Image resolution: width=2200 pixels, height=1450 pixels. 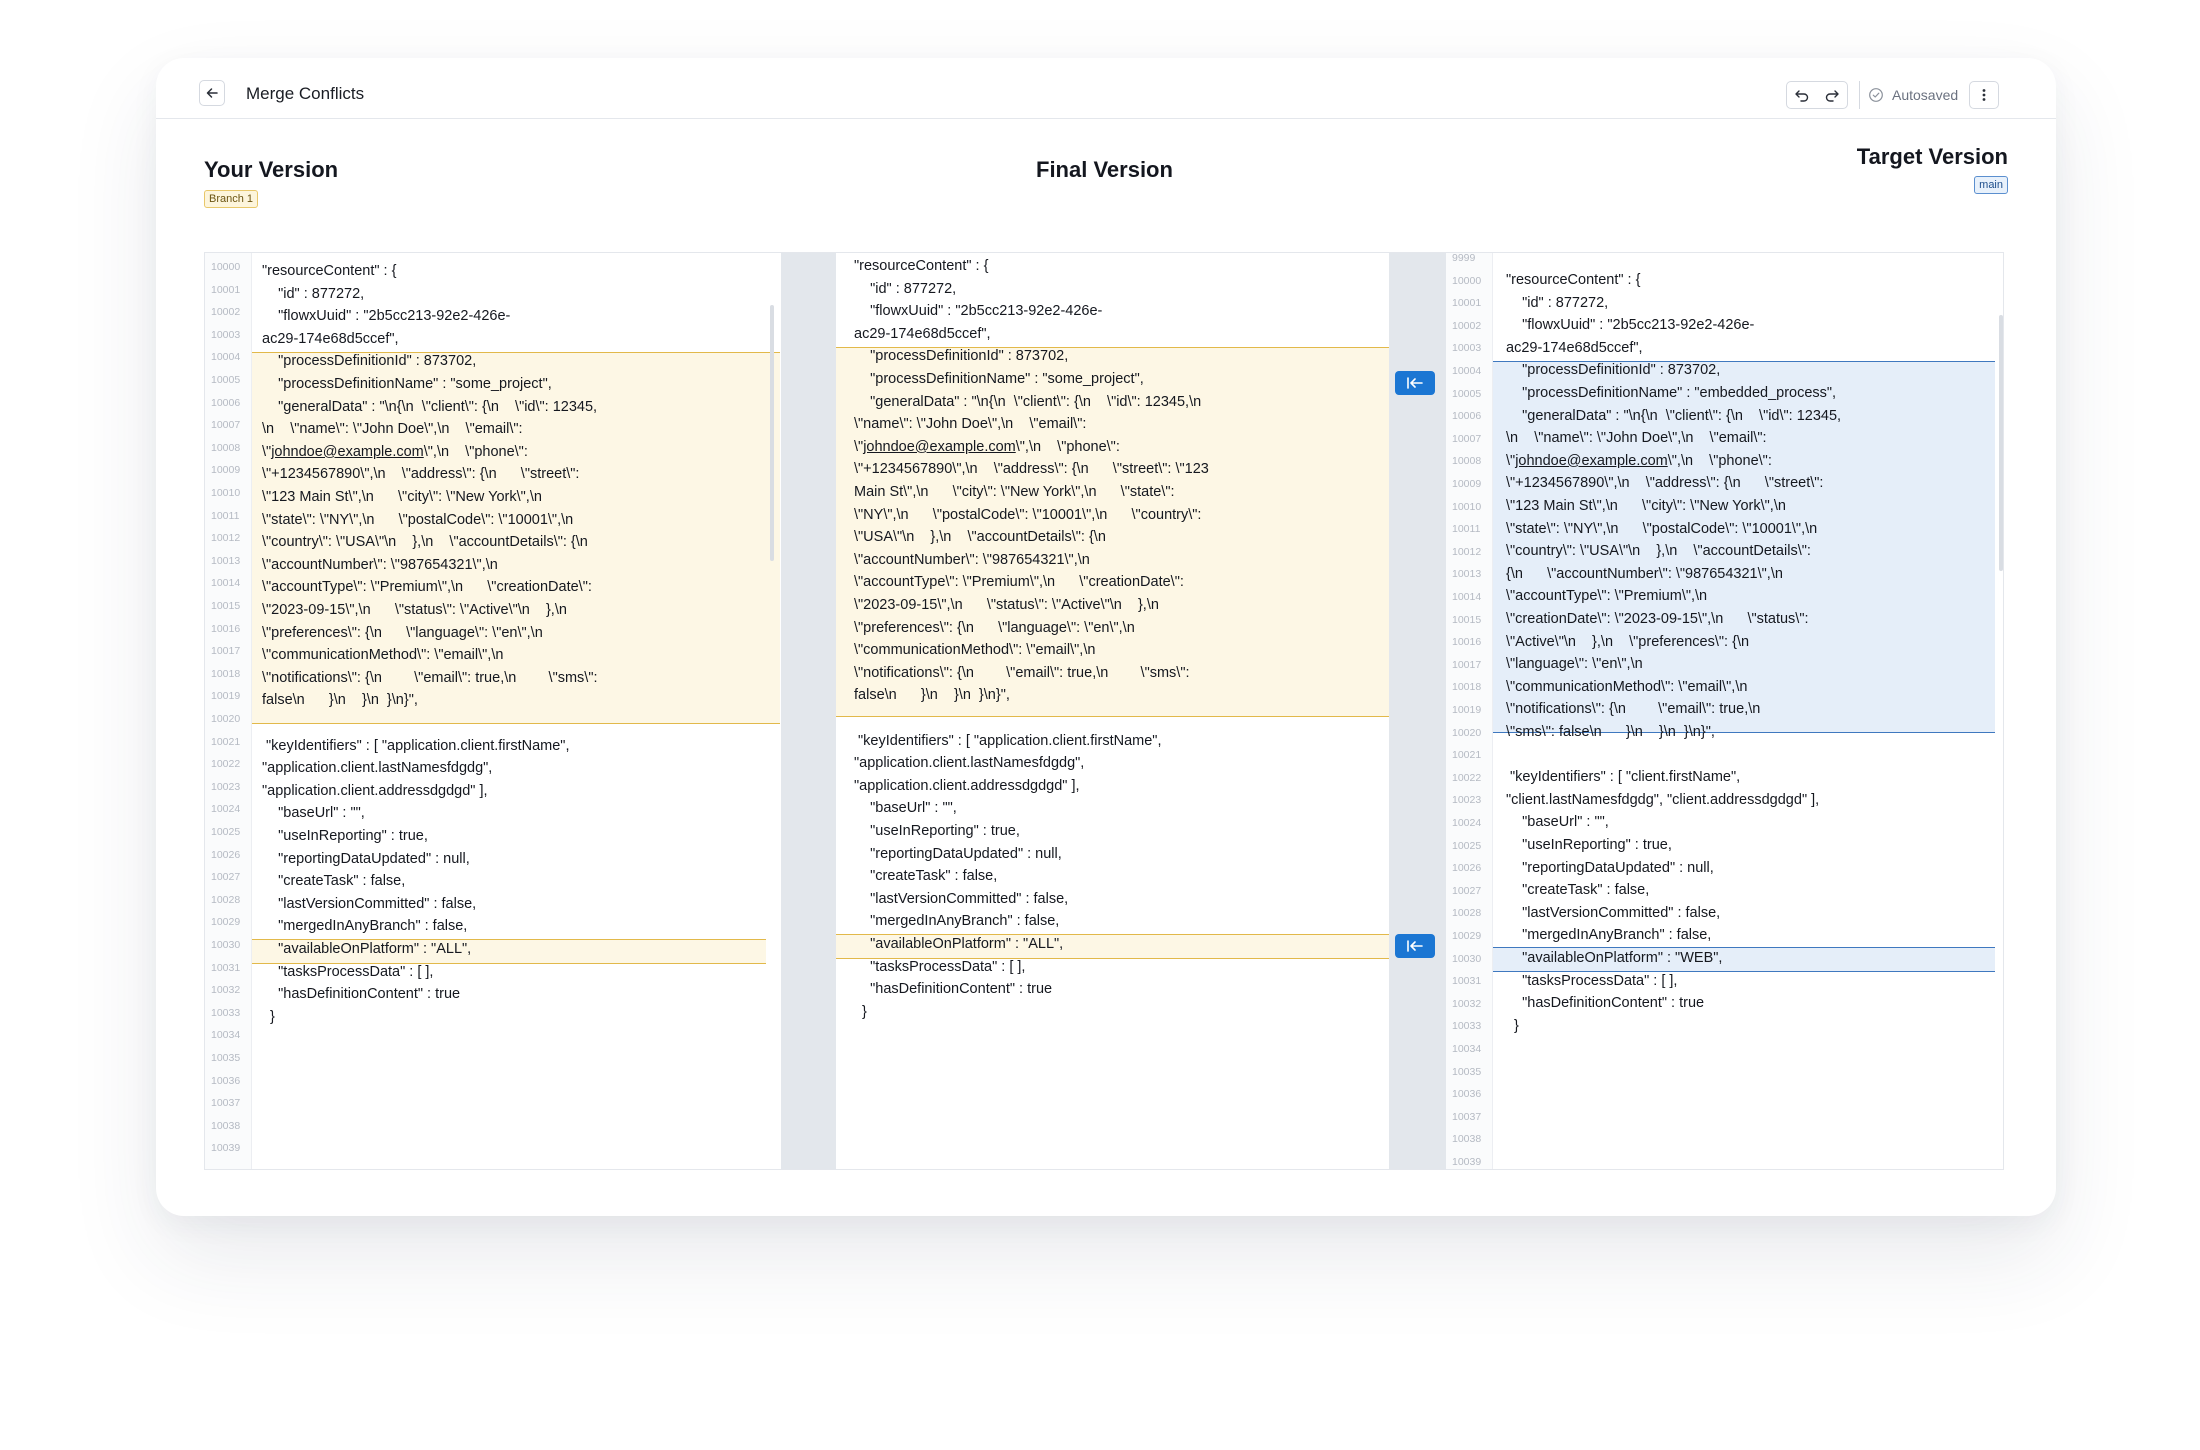 What do you see at coordinates (1467, 913) in the screenshot?
I see `line-number: 10028` at bounding box center [1467, 913].